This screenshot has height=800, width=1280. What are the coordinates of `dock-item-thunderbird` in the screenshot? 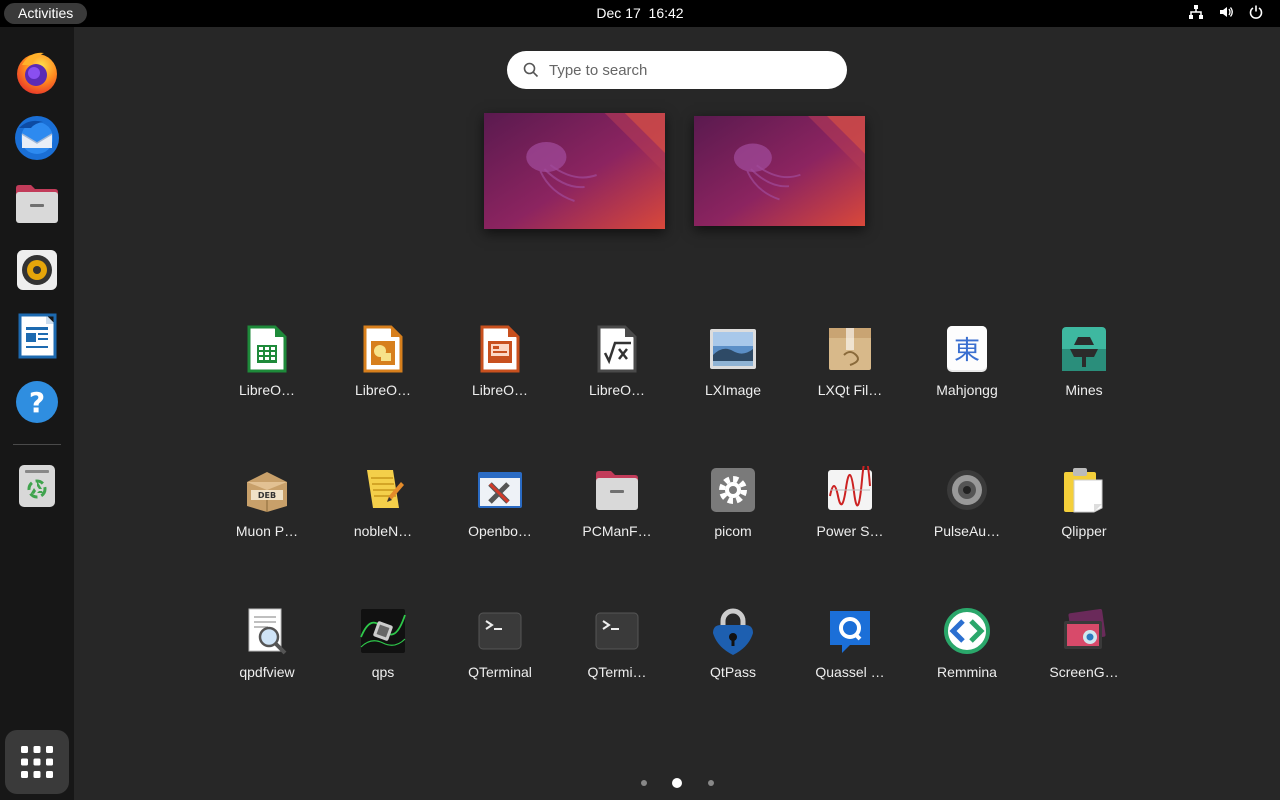 It's located at (37, 138).